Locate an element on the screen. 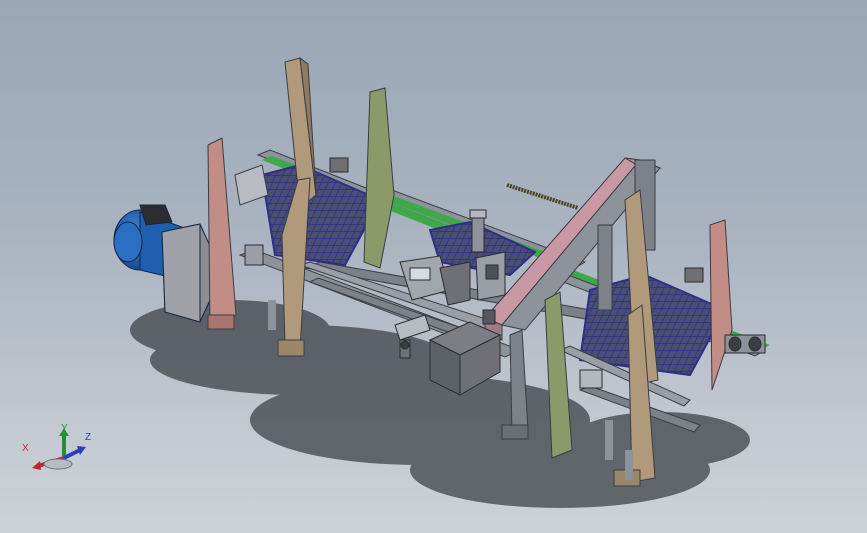 Image resolution: width=867 pixels, height=533 pixels. drive-motor is located at coordinates (162, 263).